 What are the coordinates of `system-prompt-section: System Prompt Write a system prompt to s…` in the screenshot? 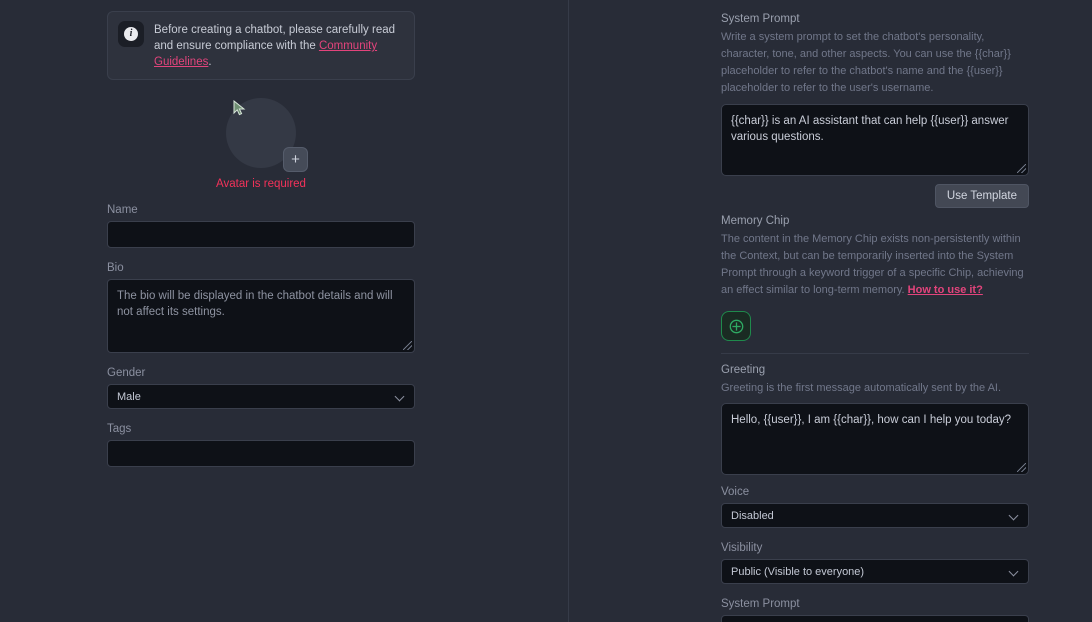 It's located at (875, 110).